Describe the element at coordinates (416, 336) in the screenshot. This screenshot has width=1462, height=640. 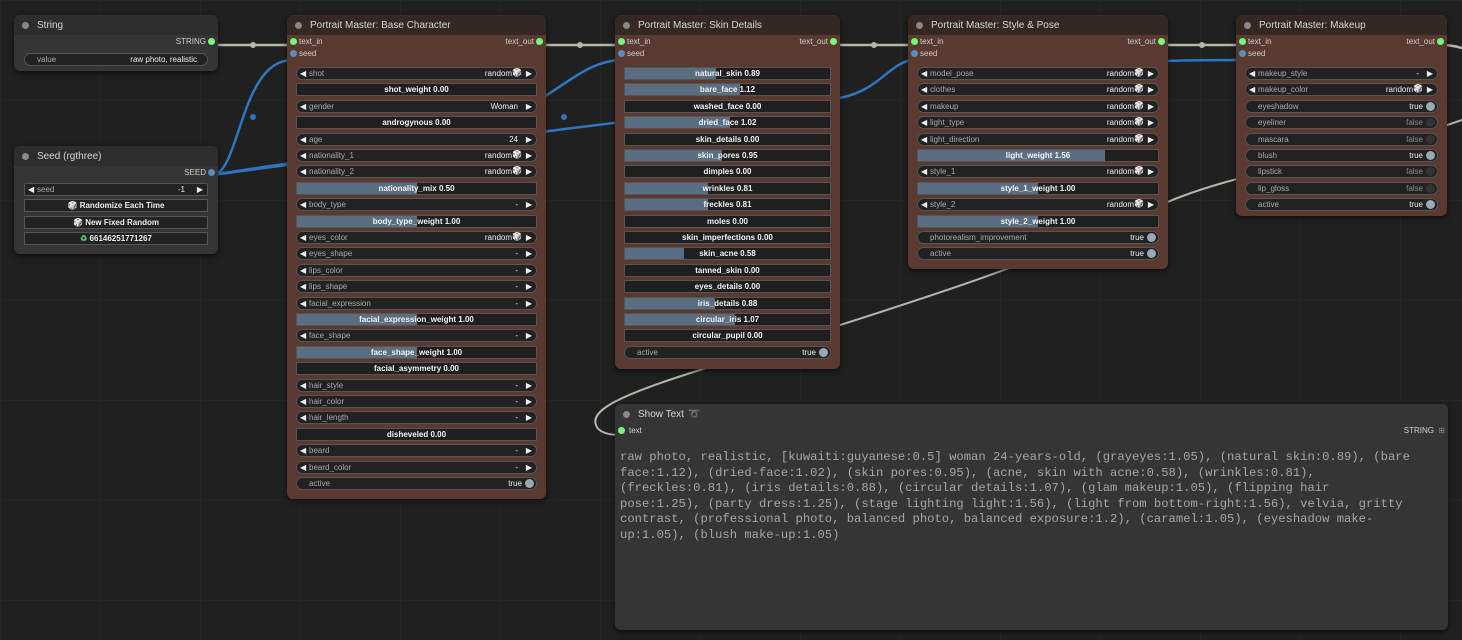
I see `combo-face-shape: ◀ face_shape - ▶` at that location.